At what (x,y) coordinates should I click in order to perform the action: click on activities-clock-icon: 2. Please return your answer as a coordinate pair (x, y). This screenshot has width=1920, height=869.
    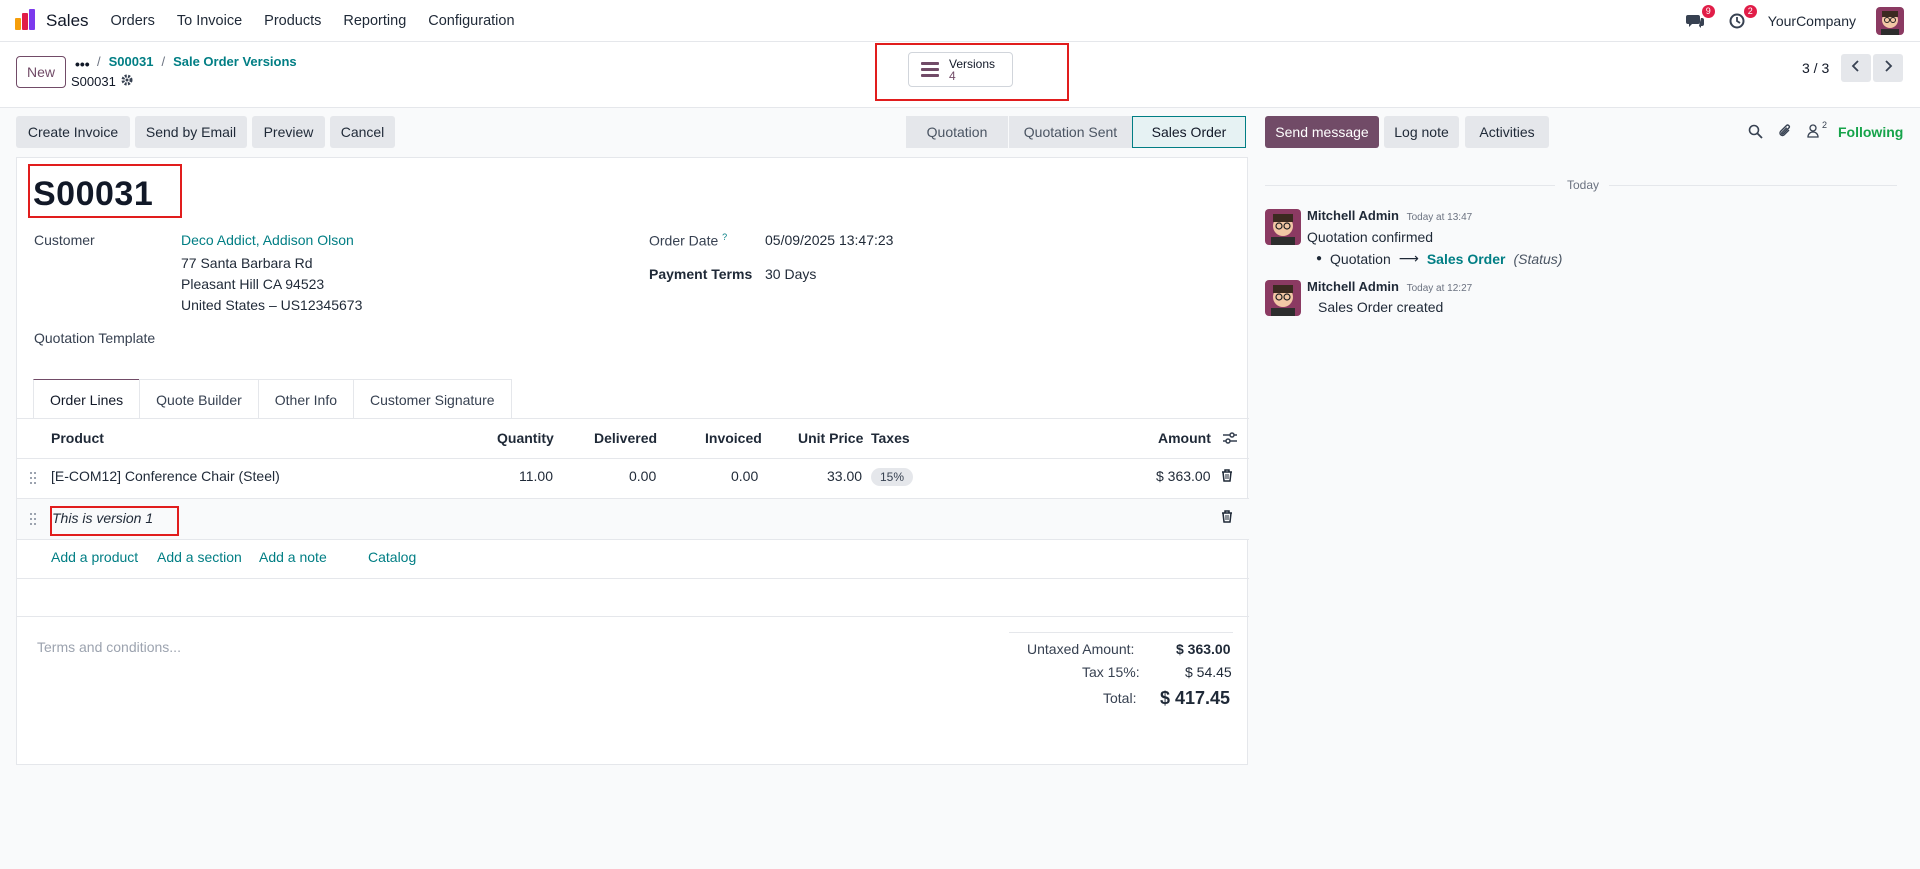
    Looking at the image, I should click on (1741, 18).